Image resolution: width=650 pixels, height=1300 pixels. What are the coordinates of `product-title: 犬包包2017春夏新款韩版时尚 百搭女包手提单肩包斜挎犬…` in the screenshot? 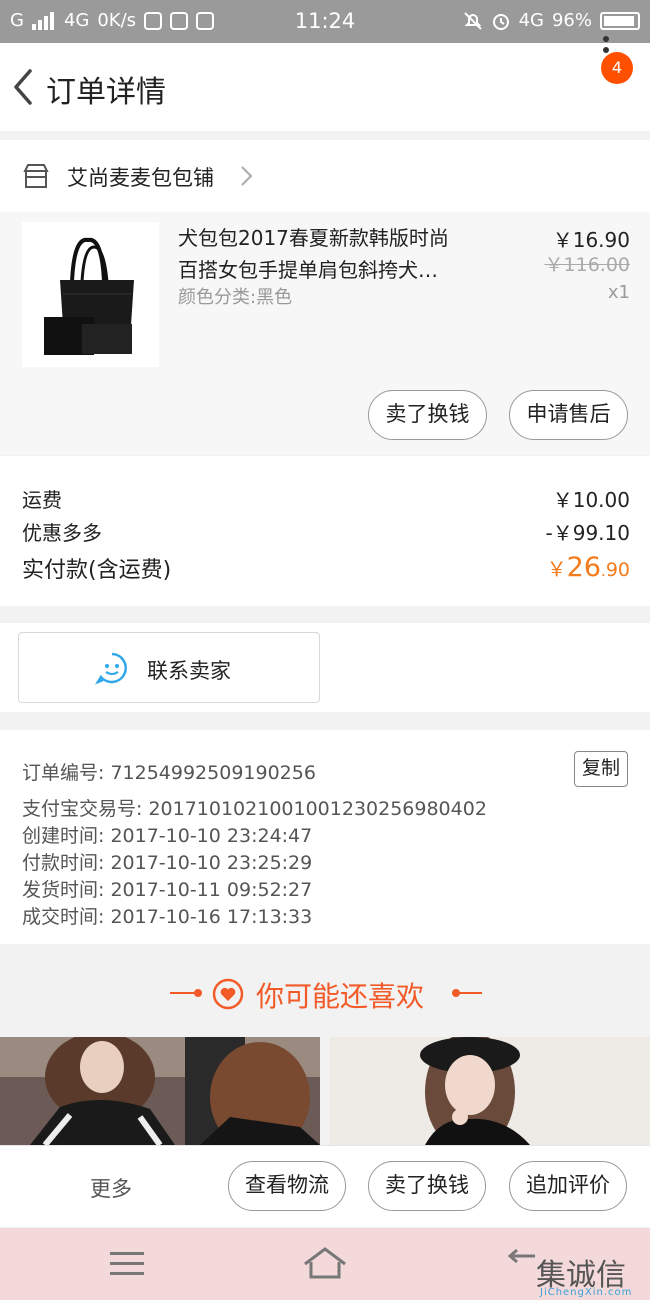 It's located at (338, 254).